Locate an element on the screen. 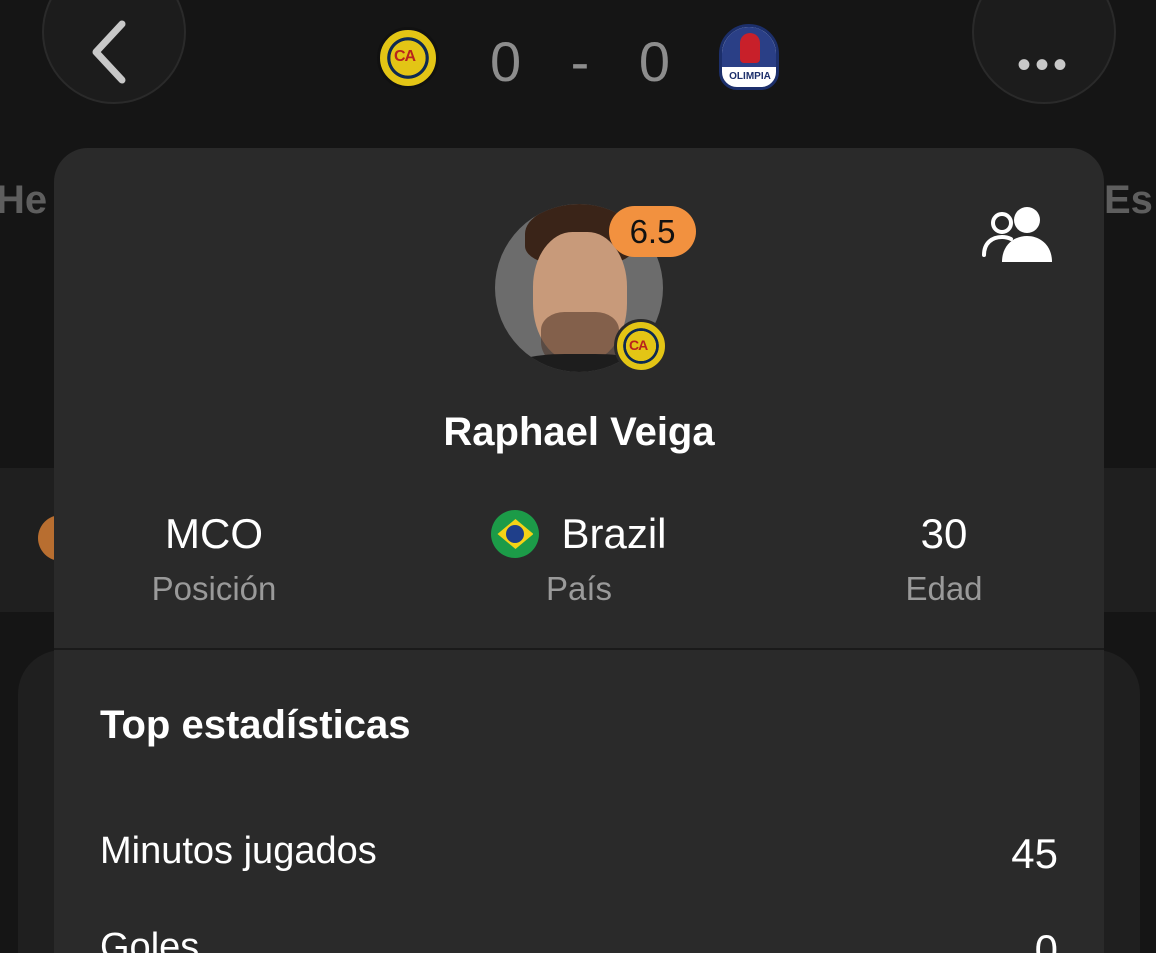  country-value-row: Brazil is located at coordinates (579, 534).